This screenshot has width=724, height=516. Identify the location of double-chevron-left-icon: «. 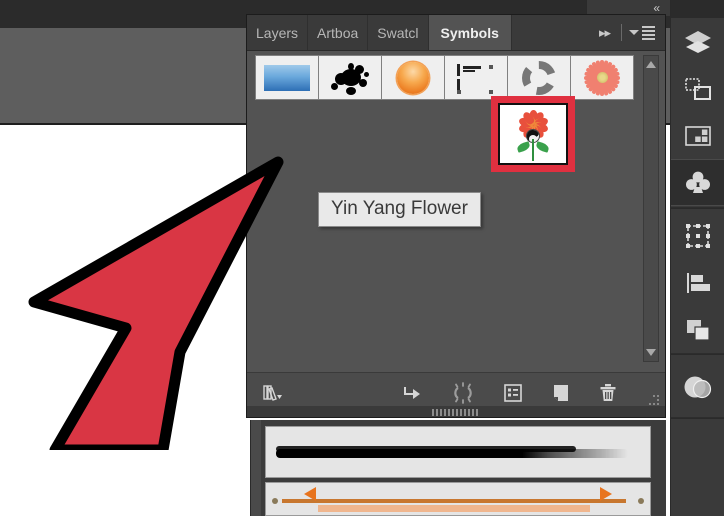
(656, 8).